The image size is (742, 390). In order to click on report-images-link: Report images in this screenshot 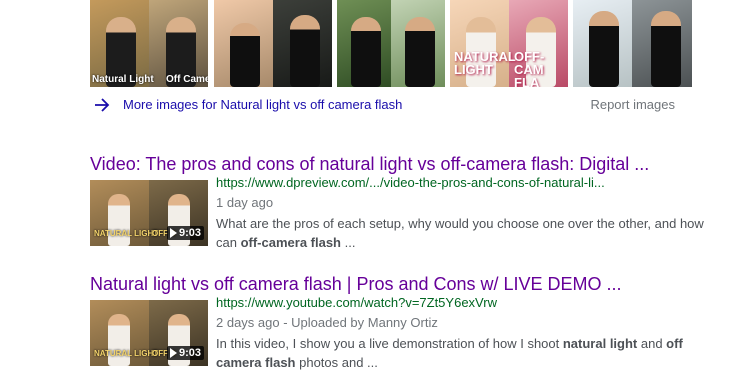, I will do `click(632, 104)`.